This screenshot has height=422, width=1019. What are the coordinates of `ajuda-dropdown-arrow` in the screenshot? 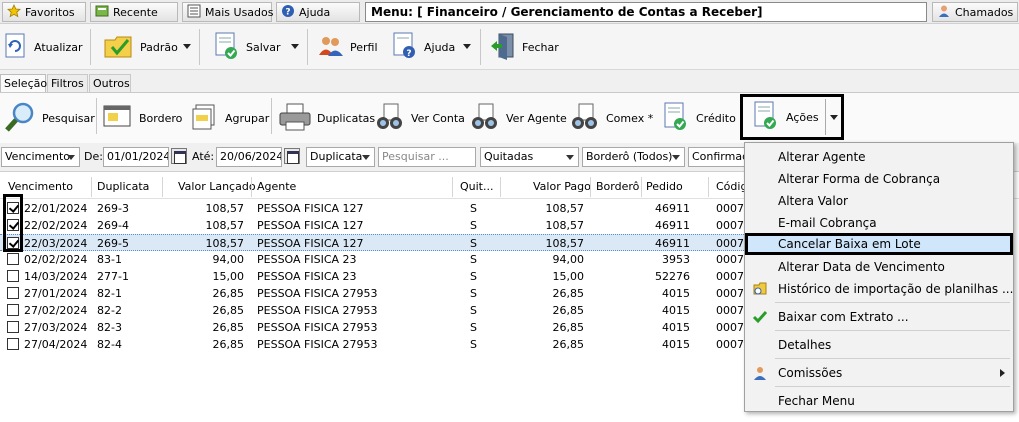 It's located at (467, 46).